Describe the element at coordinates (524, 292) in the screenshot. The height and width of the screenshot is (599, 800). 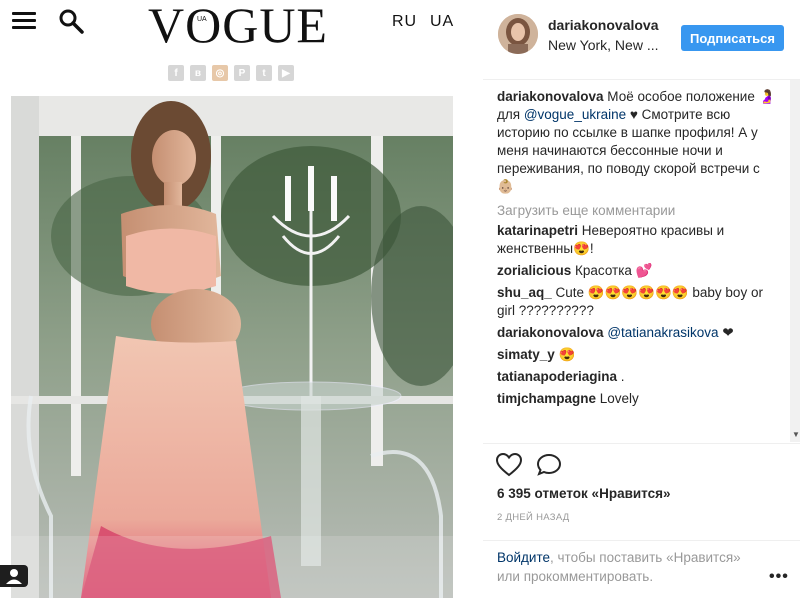
I see `comment-username: shu_aq_` at that location.